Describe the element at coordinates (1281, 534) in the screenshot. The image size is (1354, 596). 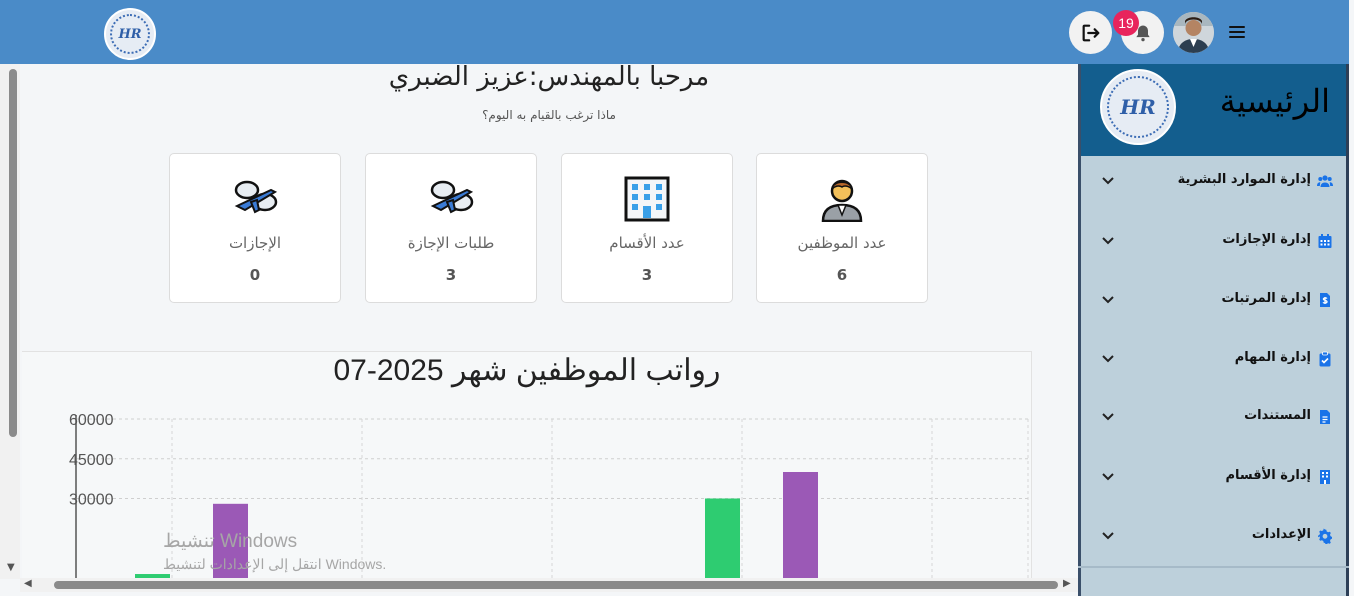
I see `sidebar-item-label: الإعدادات` at that location.